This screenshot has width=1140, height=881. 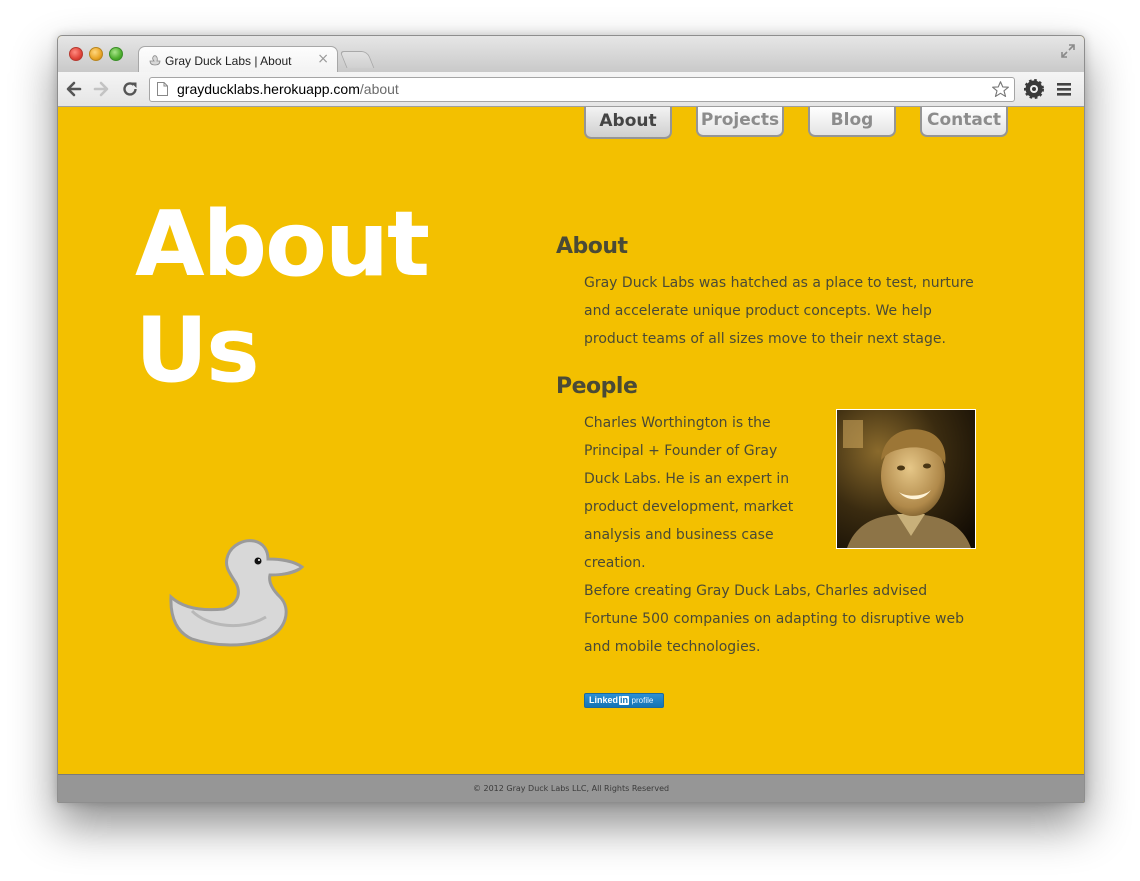 What do you see at coordinates (96, 54) in the screenshot?
I see `window-minimize-button` at bounding box center [96, 54].